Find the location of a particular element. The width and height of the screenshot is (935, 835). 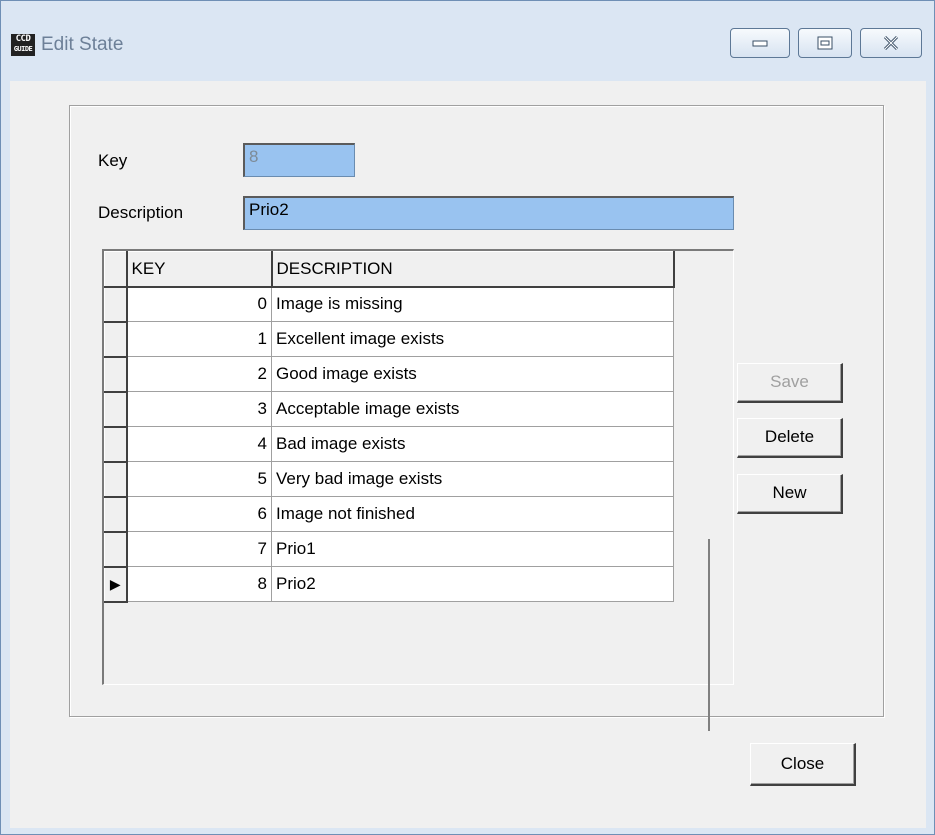

description-field: Prio2 is located at coordinates (488, 213).